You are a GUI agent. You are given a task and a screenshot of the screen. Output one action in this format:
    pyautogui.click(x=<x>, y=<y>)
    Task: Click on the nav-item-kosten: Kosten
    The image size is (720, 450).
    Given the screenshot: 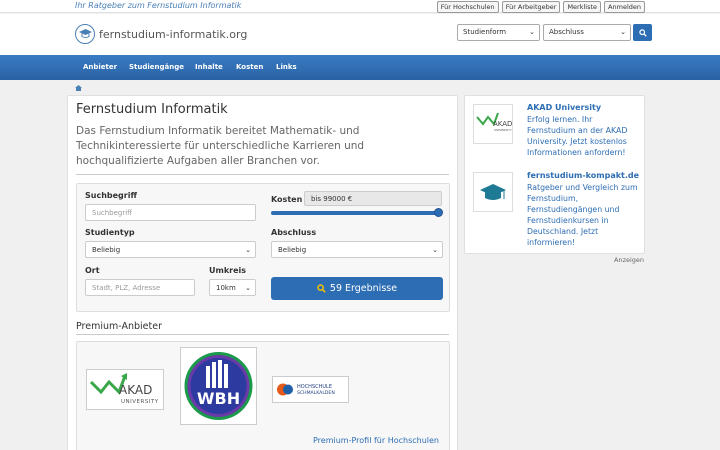 What is the action you would take?
    pyautogui.click(x=249, y=67)
    